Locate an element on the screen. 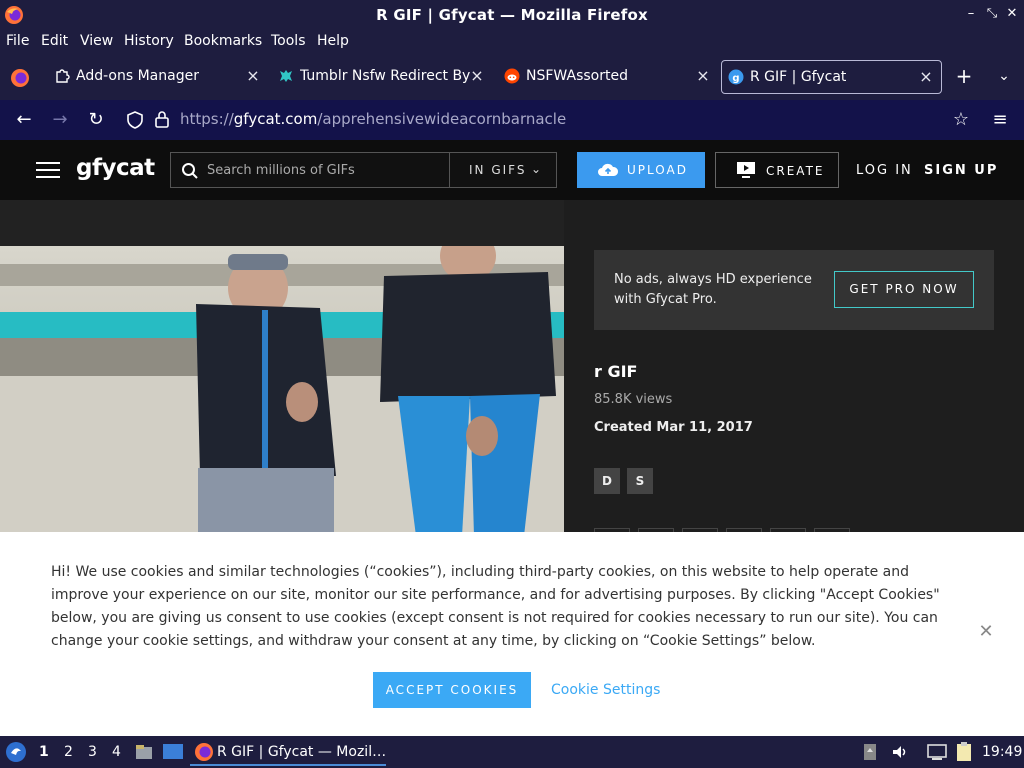 The height and width of the screenshot is (768, 1024). desktop-icon is located at coordinates (173, 752).